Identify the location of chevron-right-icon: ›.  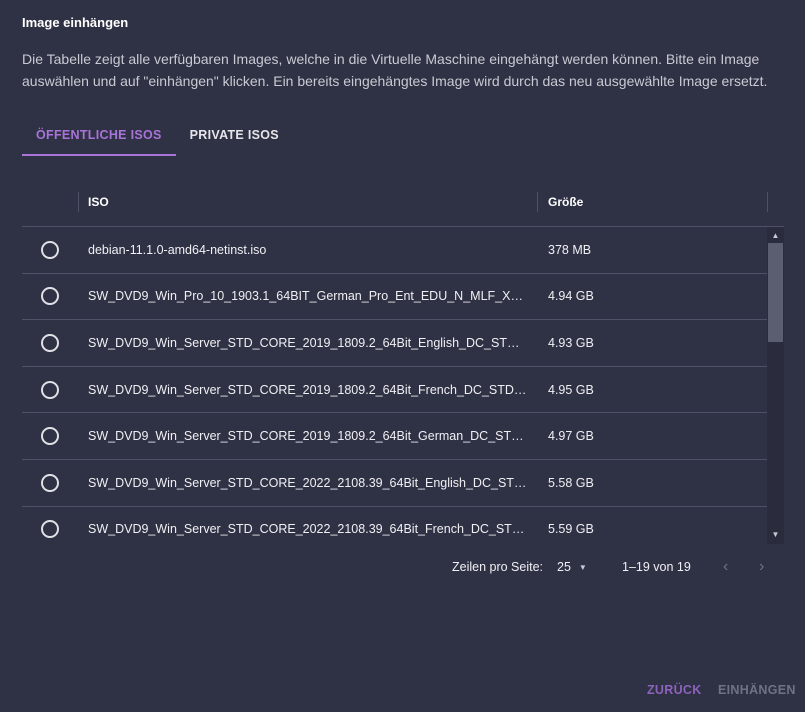
(761, 567).